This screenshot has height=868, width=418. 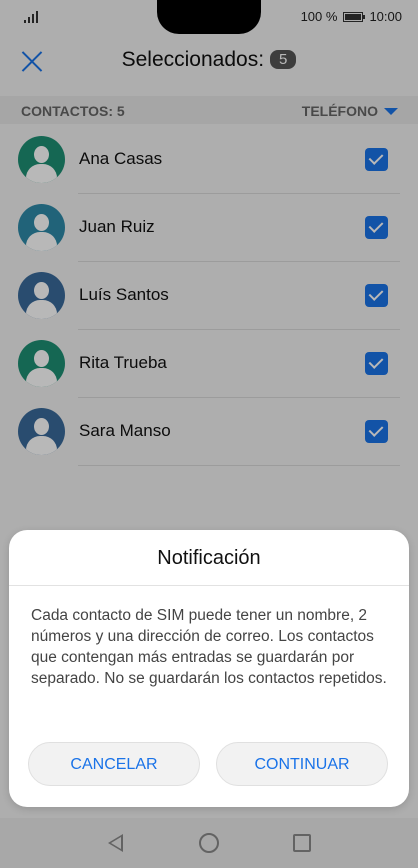 I want to click on cancel-button: CANCELAR, so click(x=114, y=764).